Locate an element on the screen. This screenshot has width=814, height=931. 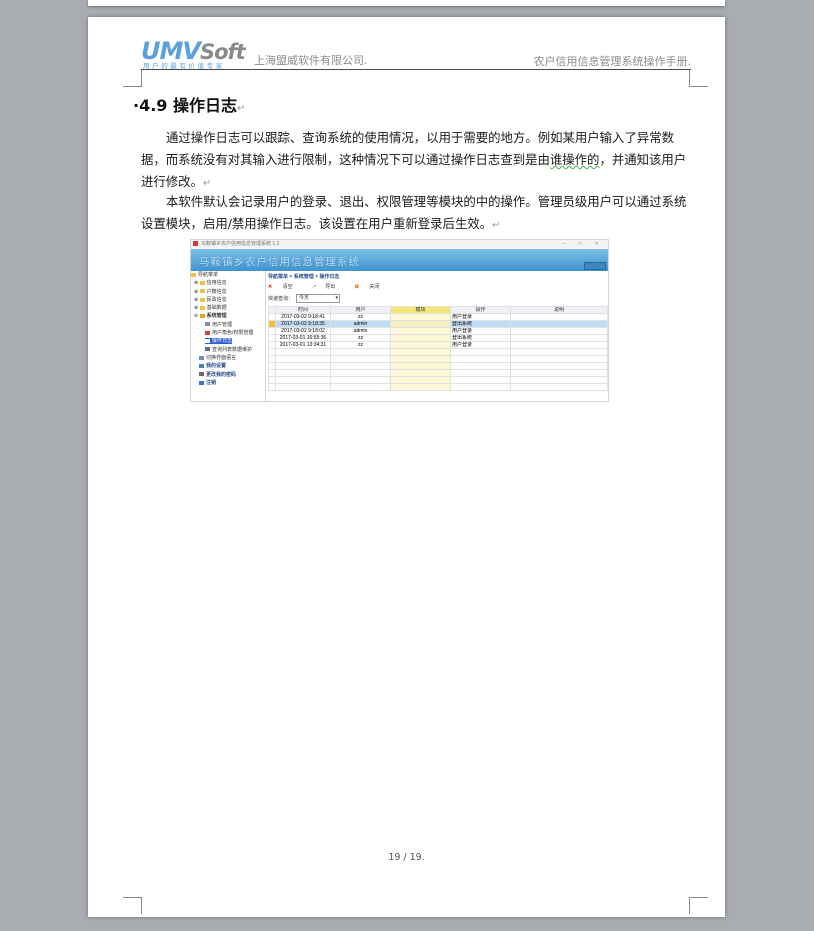
cell-time: 2017-03-02 9:18:35 is located at coordinates (303, 324).